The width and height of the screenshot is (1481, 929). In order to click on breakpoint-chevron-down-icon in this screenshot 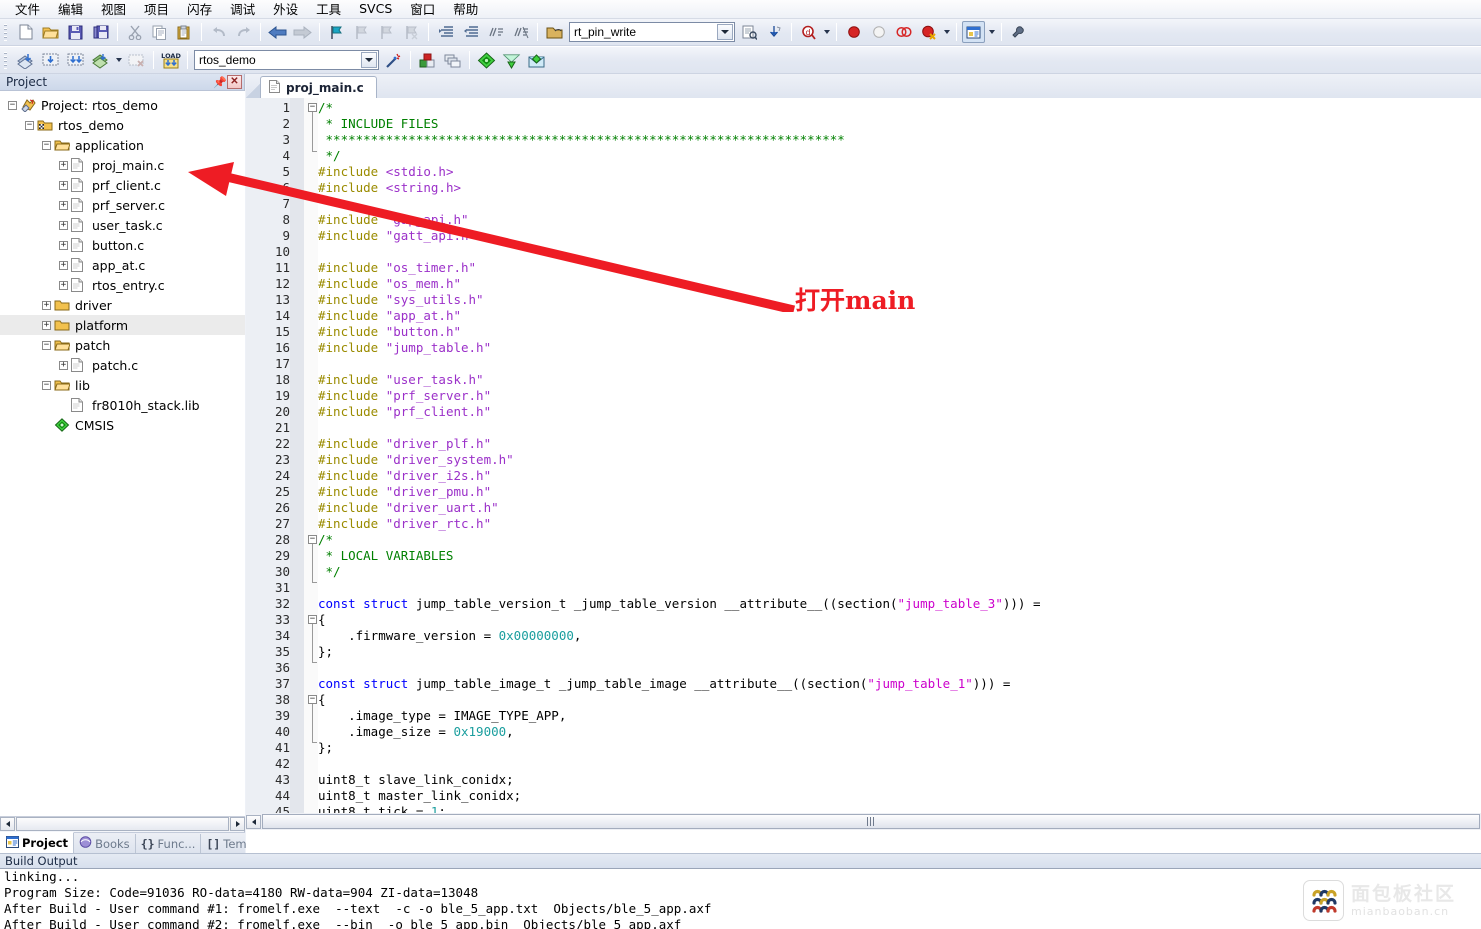, I will do `click(946, 32)`.